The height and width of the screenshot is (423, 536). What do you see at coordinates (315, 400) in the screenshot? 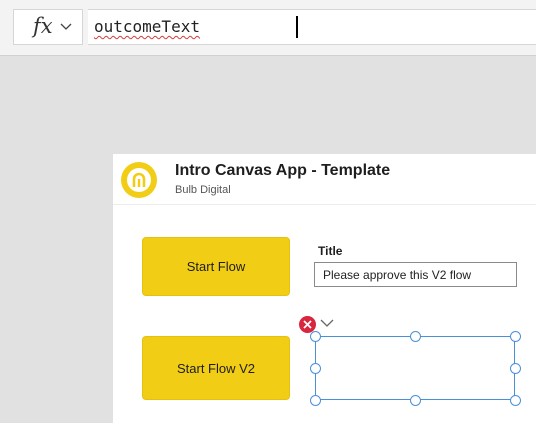
I see `resize-handle-bottom-left` at bounding box center [315, 400].